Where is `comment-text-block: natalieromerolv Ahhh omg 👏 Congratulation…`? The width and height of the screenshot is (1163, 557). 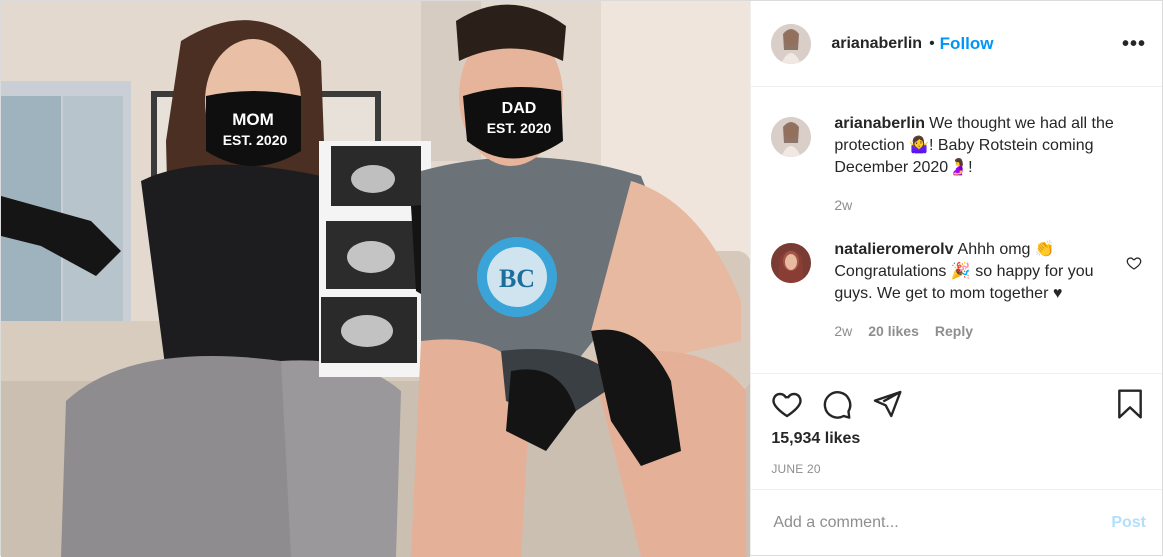
comment-text-block: natalieromerolv Ahhh omg 👏 Congratulation… is located at coordinates (975, 272).